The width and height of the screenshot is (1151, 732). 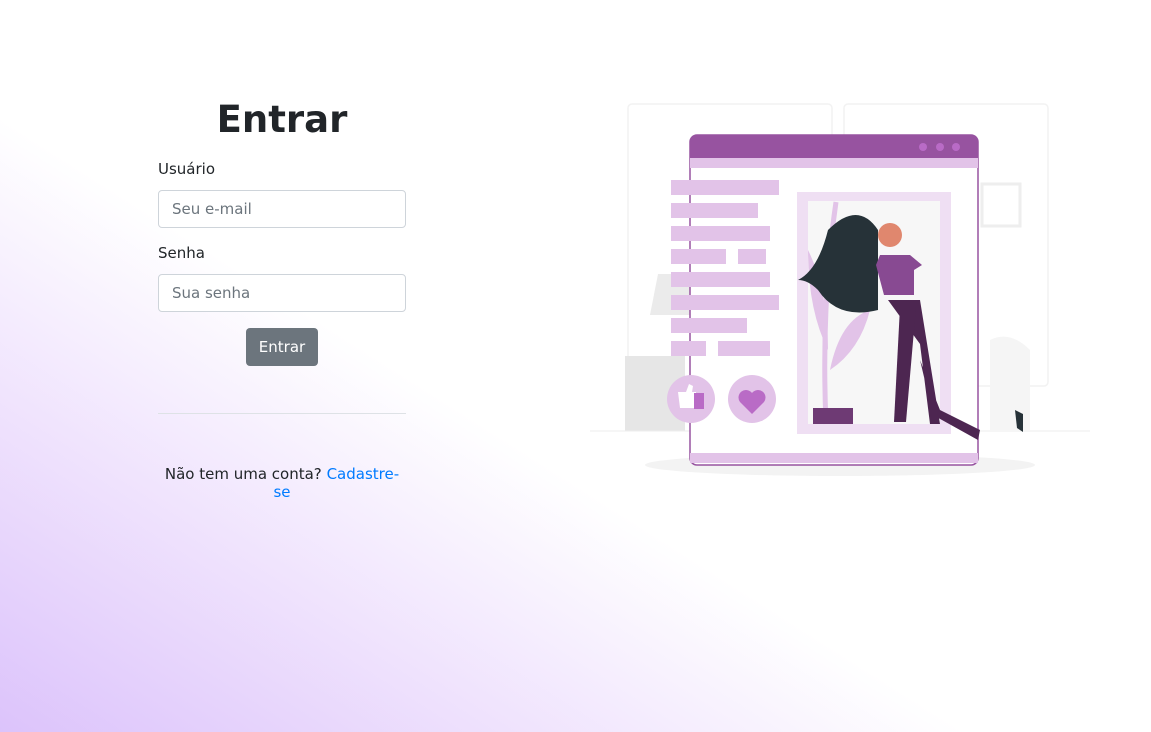 I want to click on signup-prompt: Não tem uma conta?, so click(x=243, y=474).